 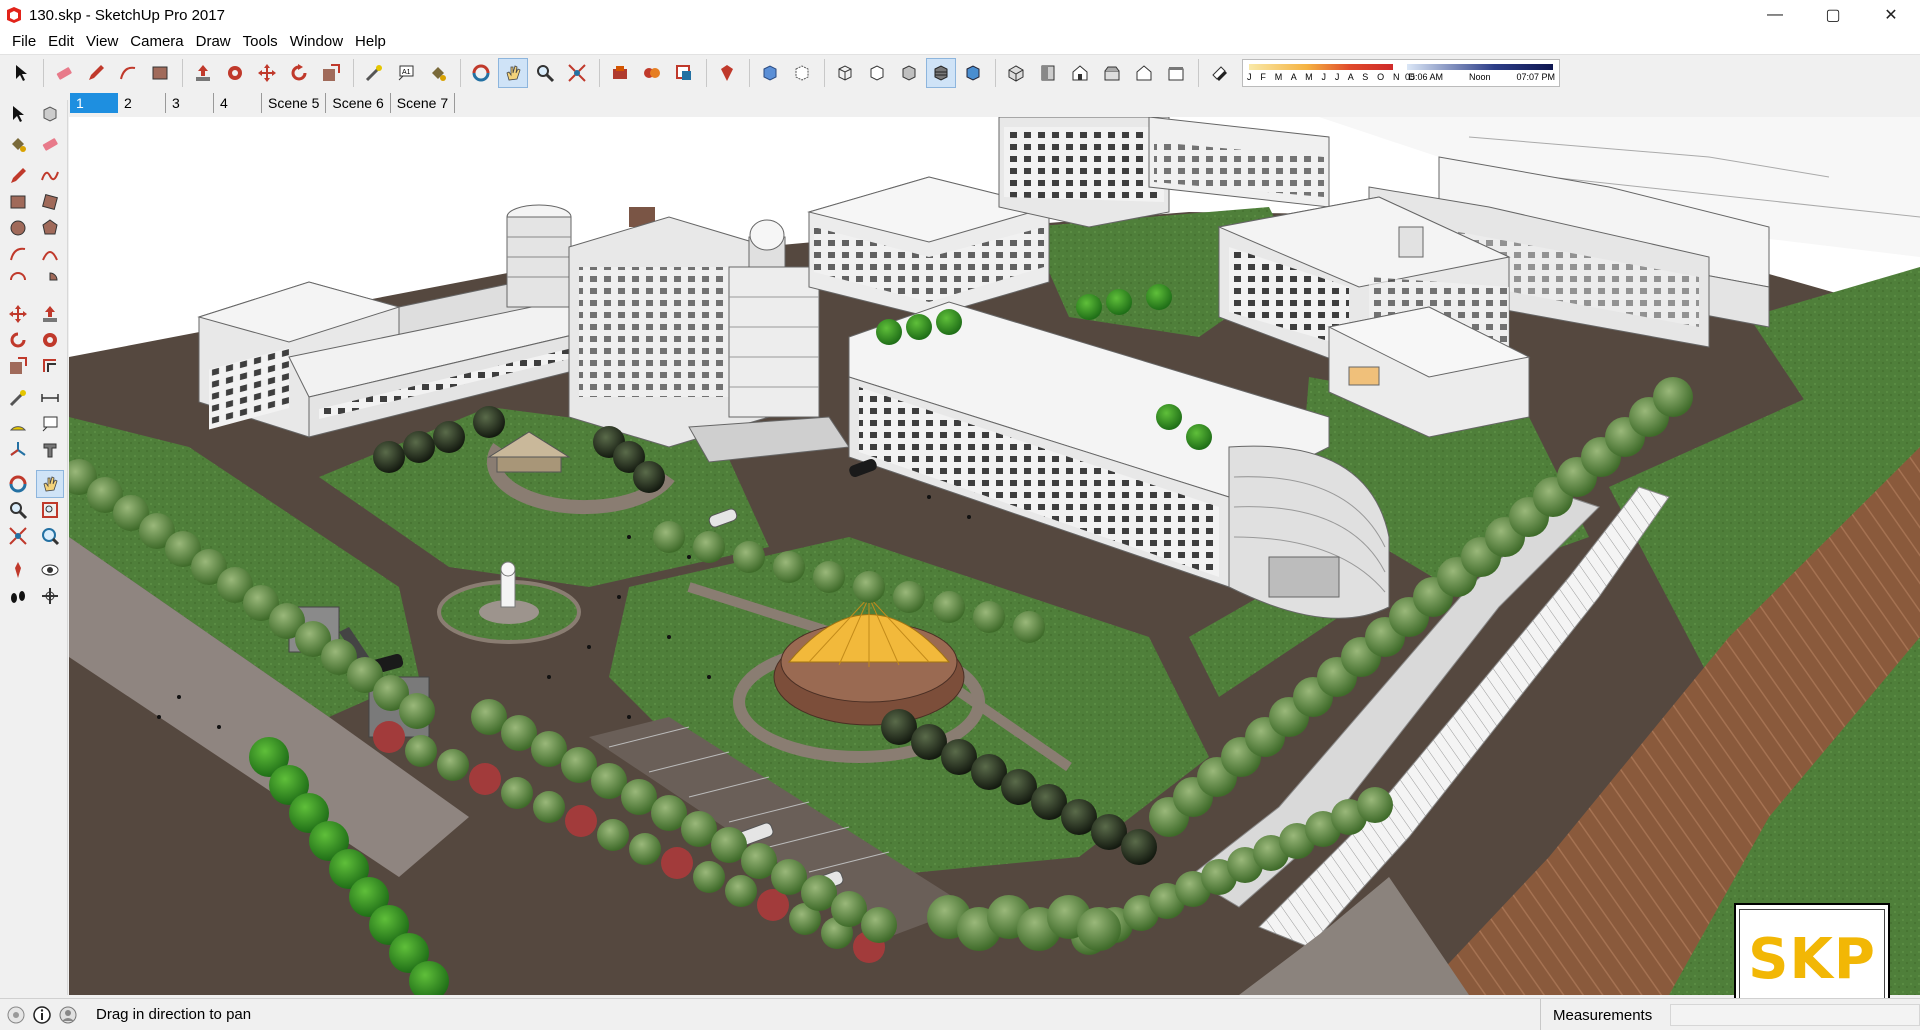 I want to click on text-tool-button: A1, so click(x=406, y=73).